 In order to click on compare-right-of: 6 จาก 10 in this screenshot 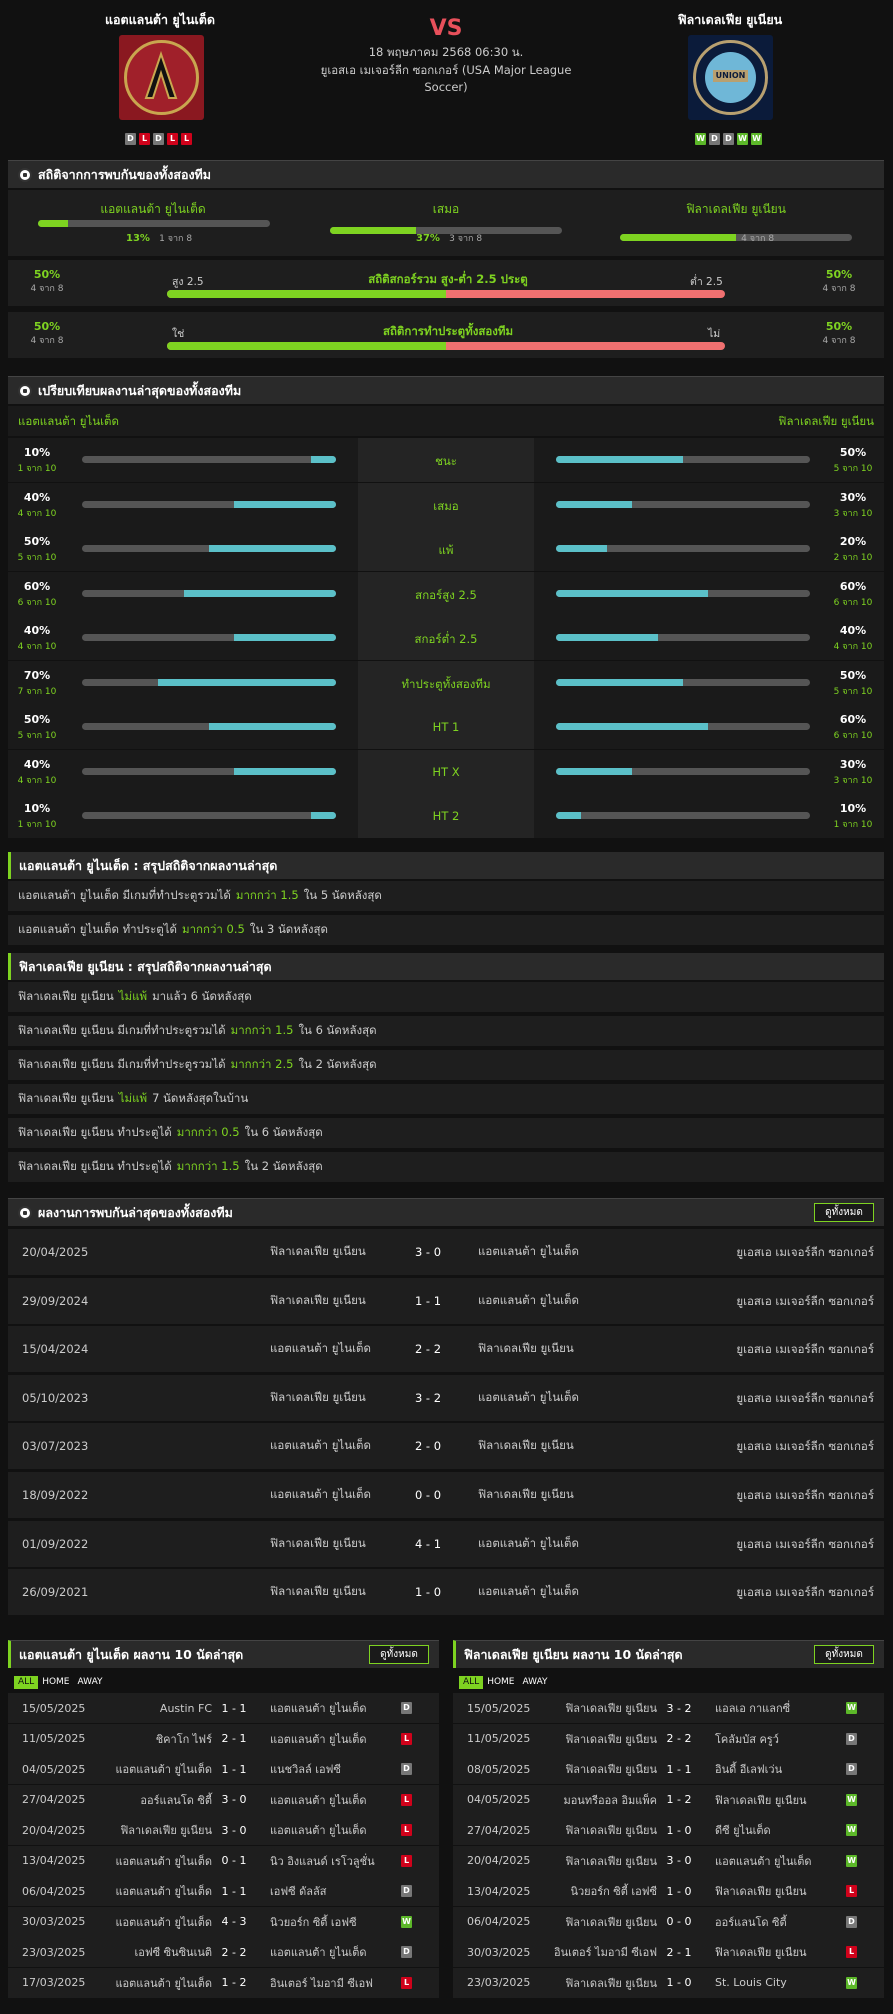, I will do `click(853, 602)`.